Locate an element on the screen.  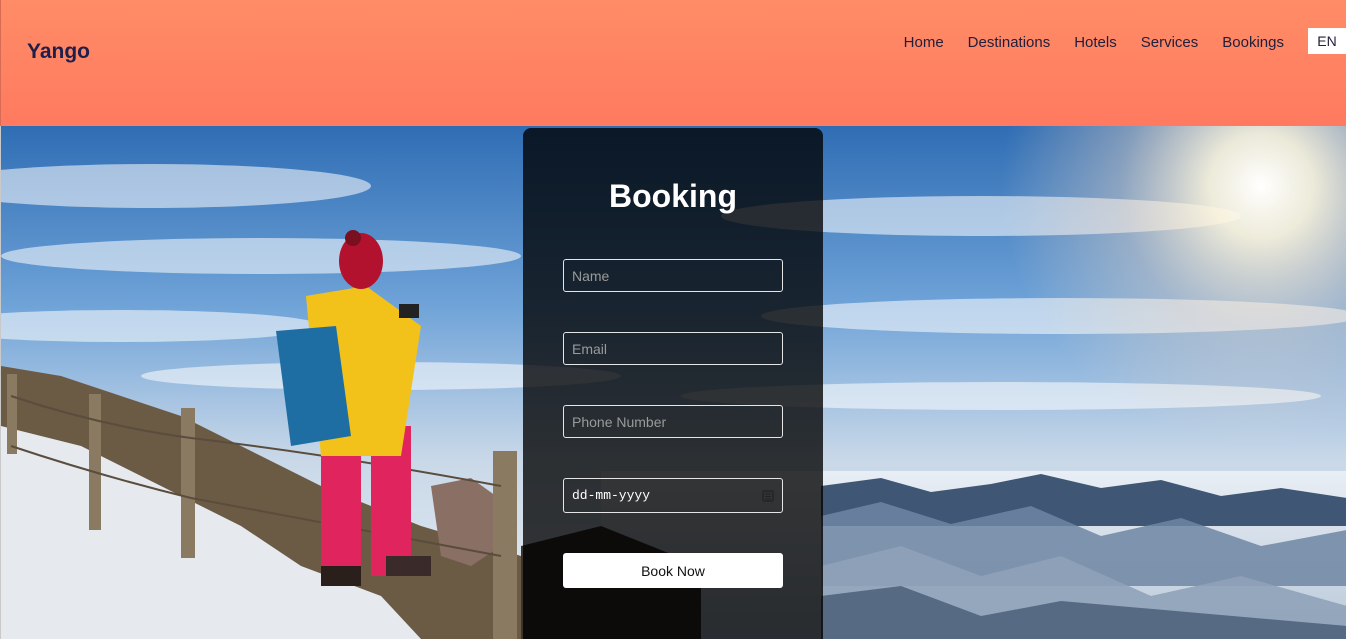
nav-services-link: Services is located at coordinates (1170, 43).